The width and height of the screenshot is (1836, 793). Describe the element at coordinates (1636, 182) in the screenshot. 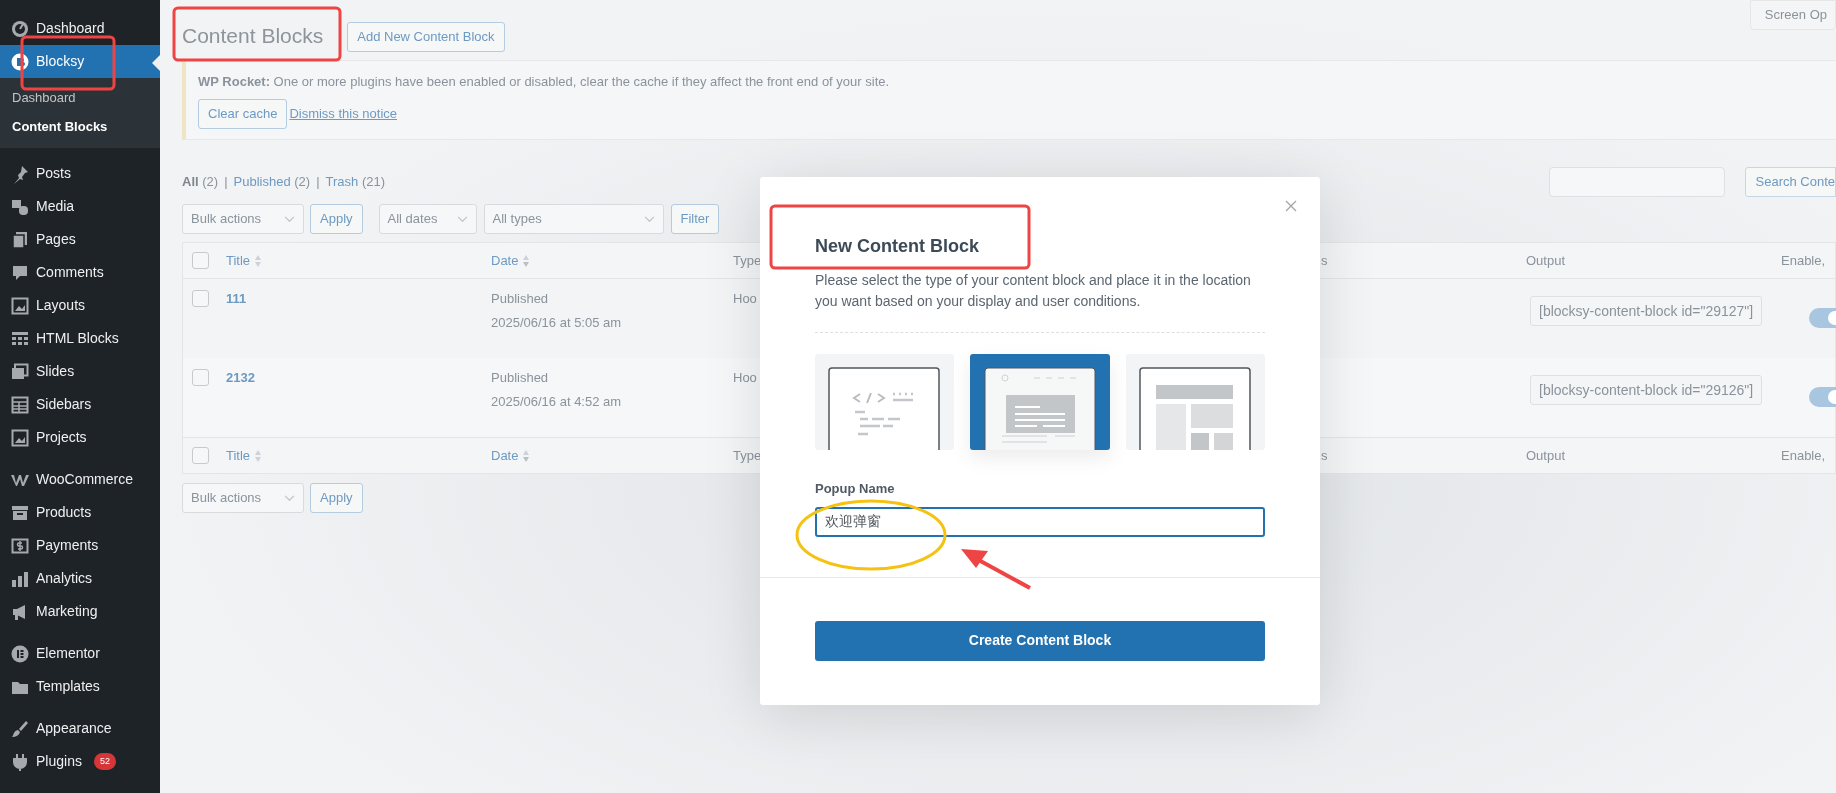

I see `search-field` at that location.